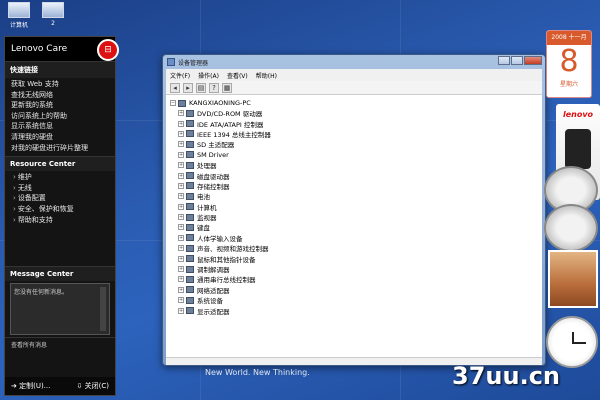 Image resolution: width=600 pixels, height=400 pixels. Describe the element at coordinates (19, 10) in the screenshot. I see `computer-icon` at that location.